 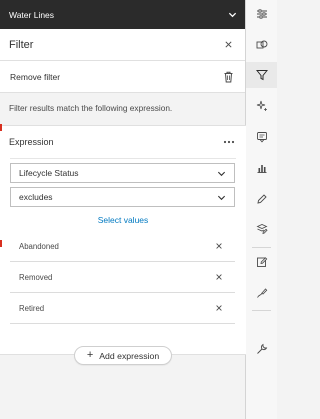 What do you see at coordinates (229, 142) in the screenshot?
I see `more-options-icon` at bounding box center [229, 142].